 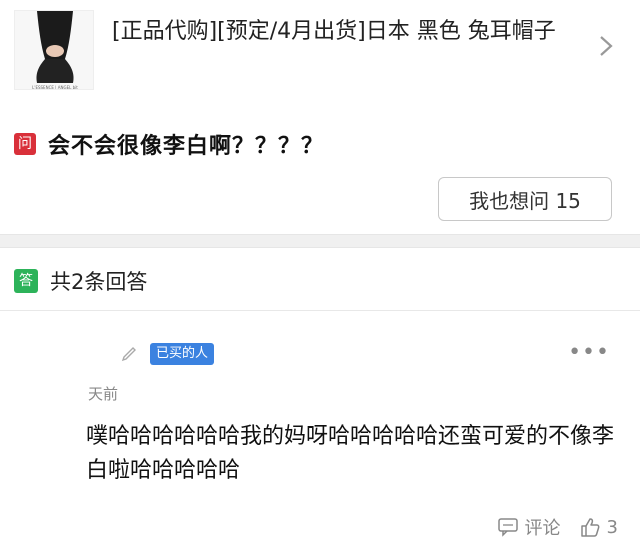 I want to click on question-badge: 问, so click(x=25, y=144).